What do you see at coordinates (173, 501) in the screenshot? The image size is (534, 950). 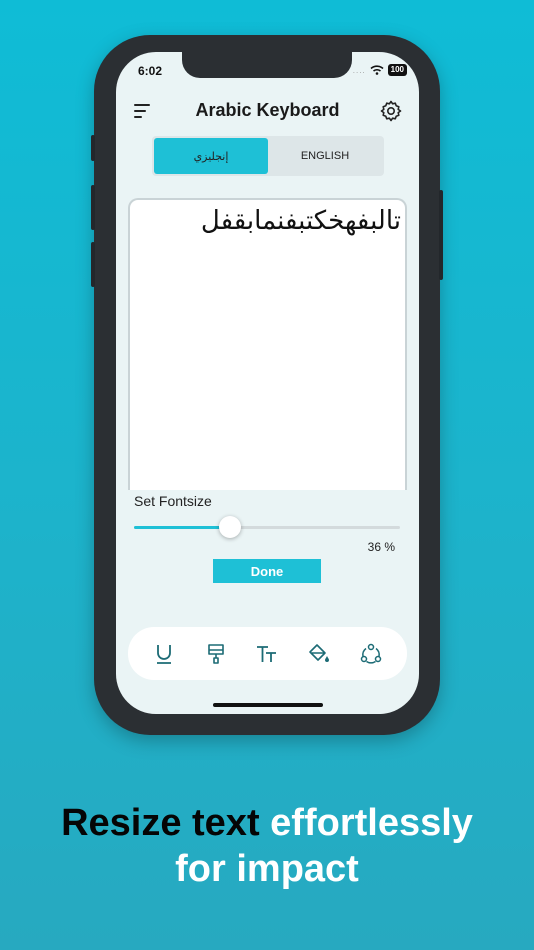 I see `fontsize-label: Set Fontsize` at bounding box center [173, 501].